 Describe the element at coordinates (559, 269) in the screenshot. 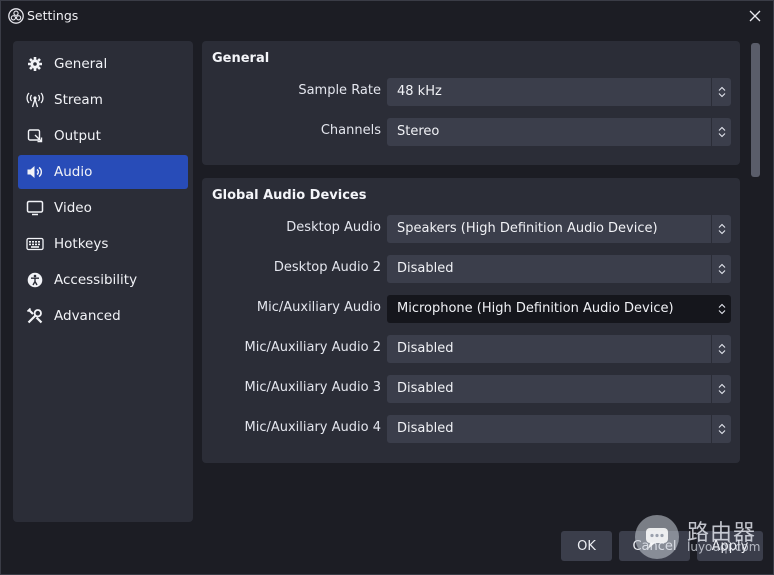

I see `desktop-audio-2-select: Disabled` at that location.